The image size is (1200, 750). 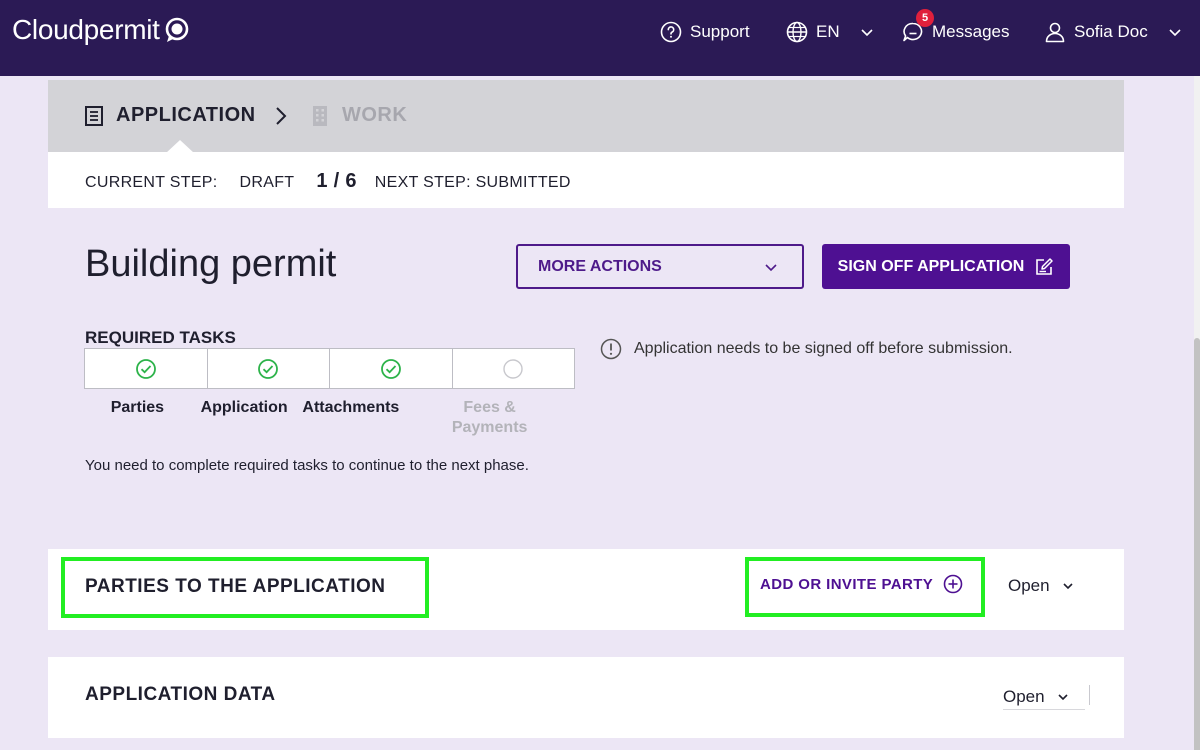 What do you see at coordinates (281, 116) in the screenshot?
I see `chevron-right-icon` at bounding box center [281, 116].